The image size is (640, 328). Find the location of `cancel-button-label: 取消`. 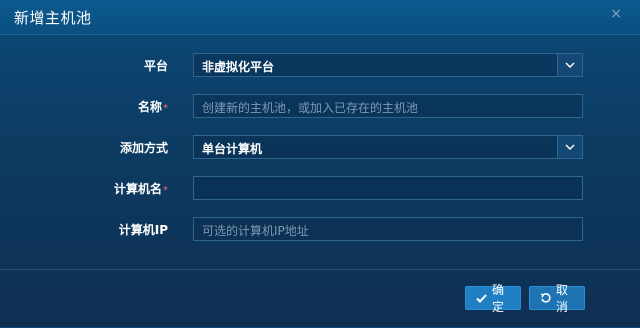

cancel-button-label: 取消 is located at coordinates (562, 298).